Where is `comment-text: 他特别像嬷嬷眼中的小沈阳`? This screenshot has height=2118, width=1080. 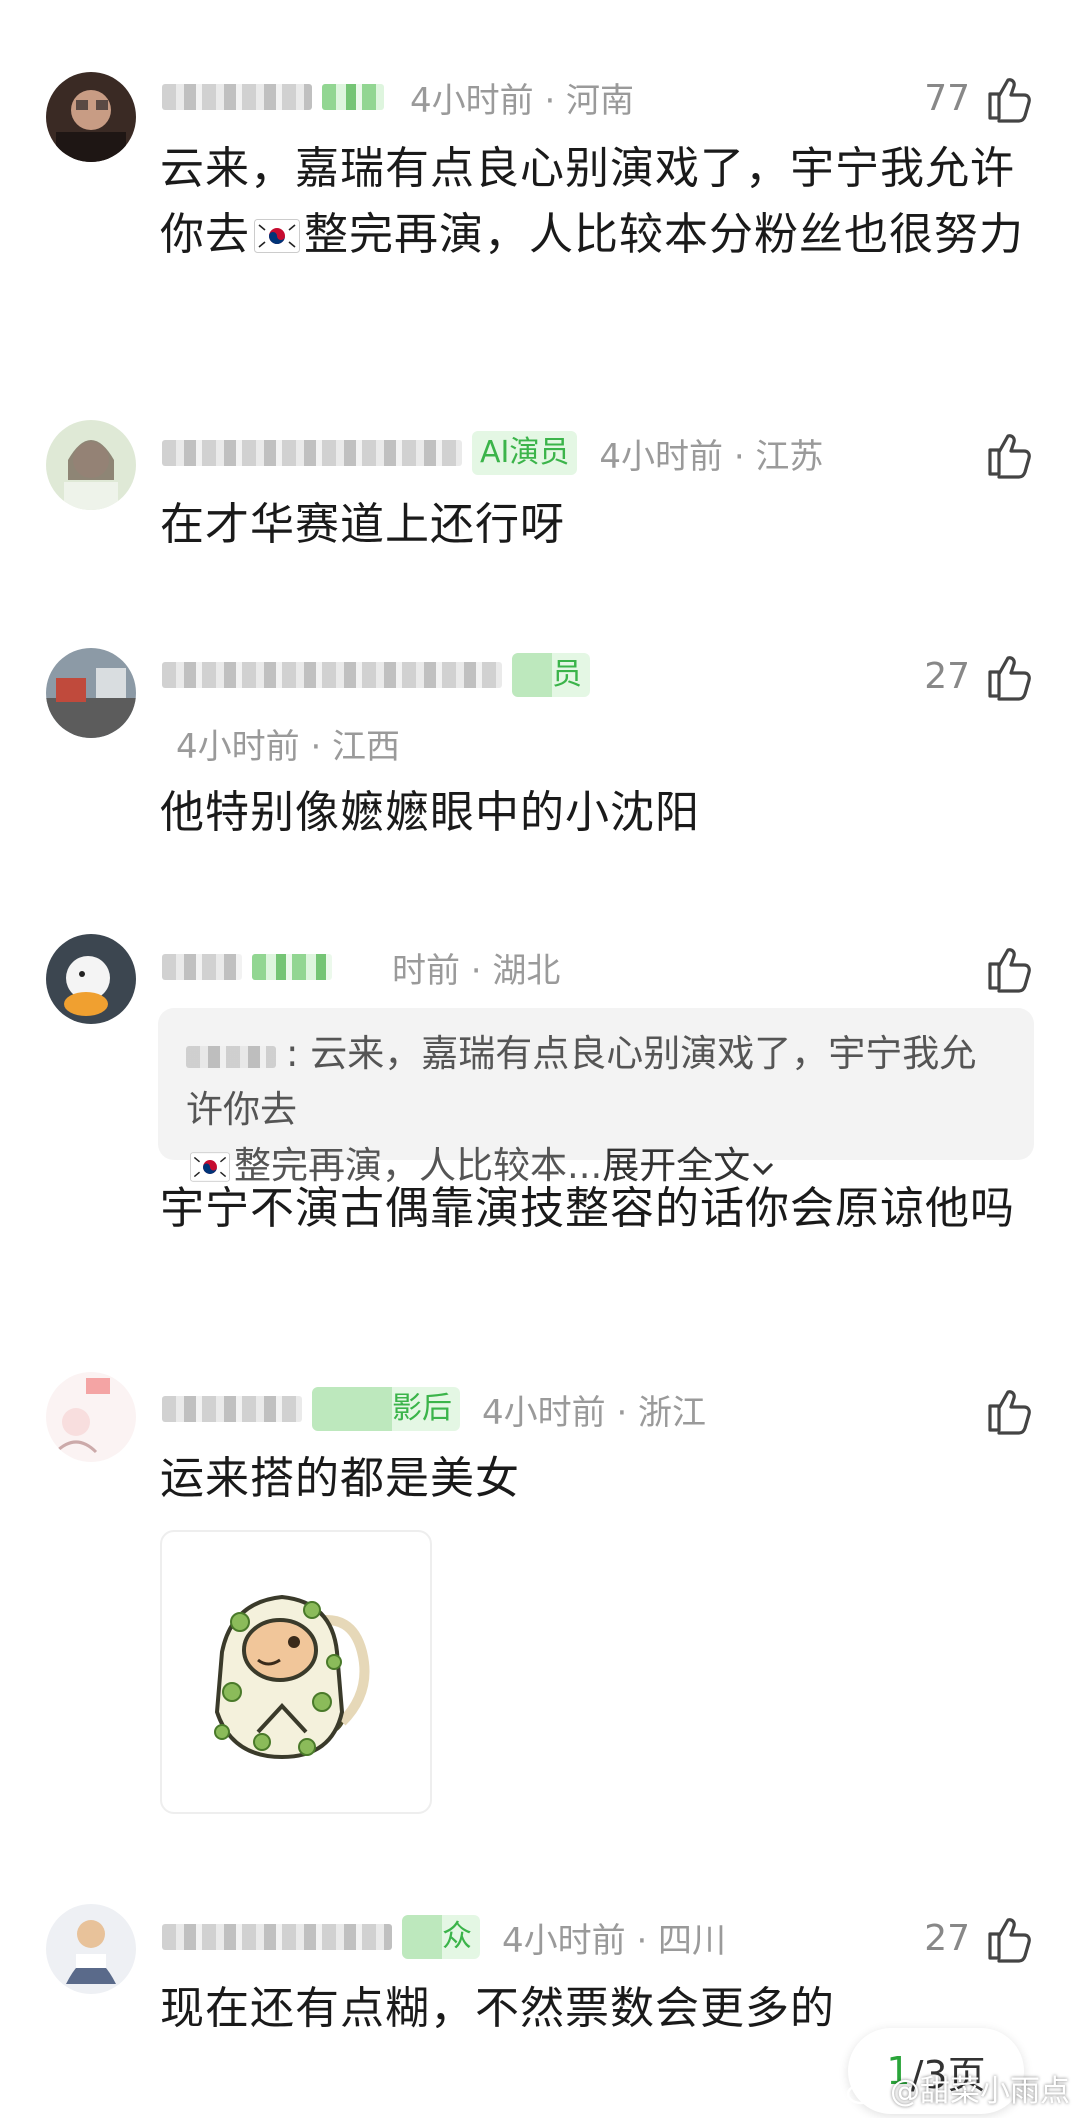
comment-text: 他特别像嬷嬷眼中的小沈阳 is located at coordinates (430, 812).